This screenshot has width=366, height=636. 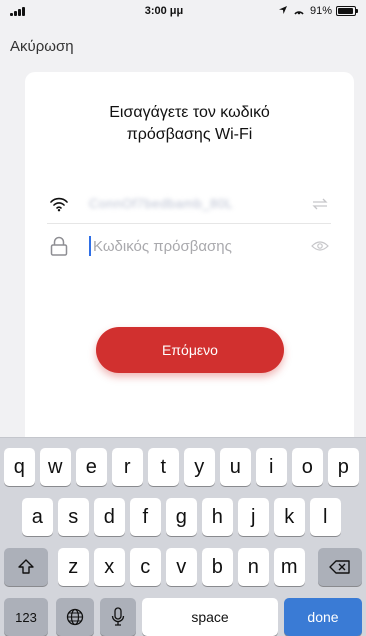 I want to click on key-u: u, so click(x=235, y=467).